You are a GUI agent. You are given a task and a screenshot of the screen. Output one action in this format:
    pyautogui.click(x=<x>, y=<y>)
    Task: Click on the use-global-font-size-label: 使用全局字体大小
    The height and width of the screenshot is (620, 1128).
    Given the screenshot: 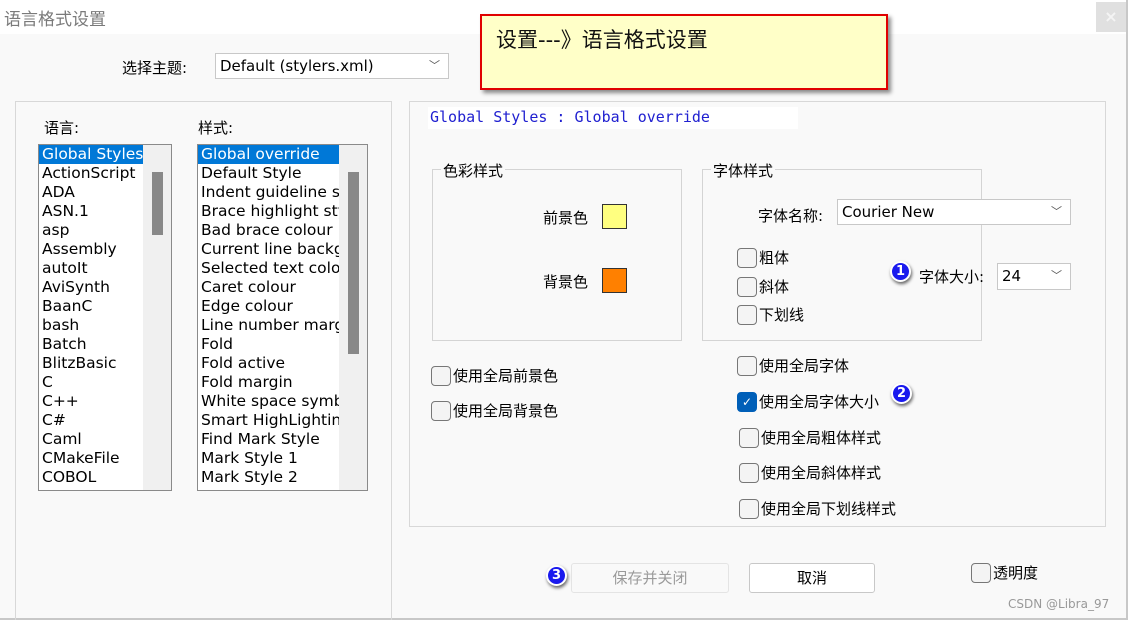 What is the action you would take?
    pyautogui.click(x=819, y=402)
    